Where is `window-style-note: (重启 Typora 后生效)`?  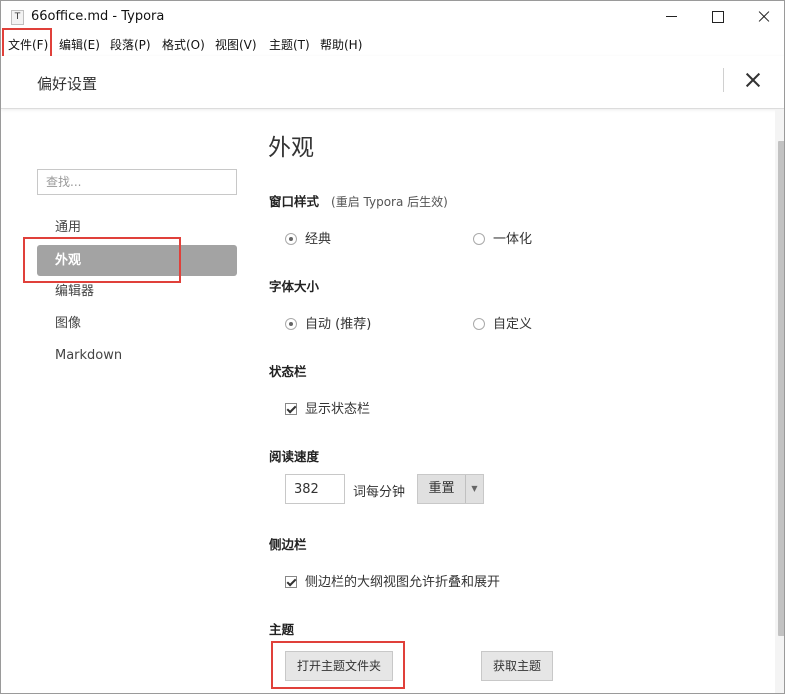 window-style-note: (重启 Typora 后生效) is located at coordinates (389, 202).